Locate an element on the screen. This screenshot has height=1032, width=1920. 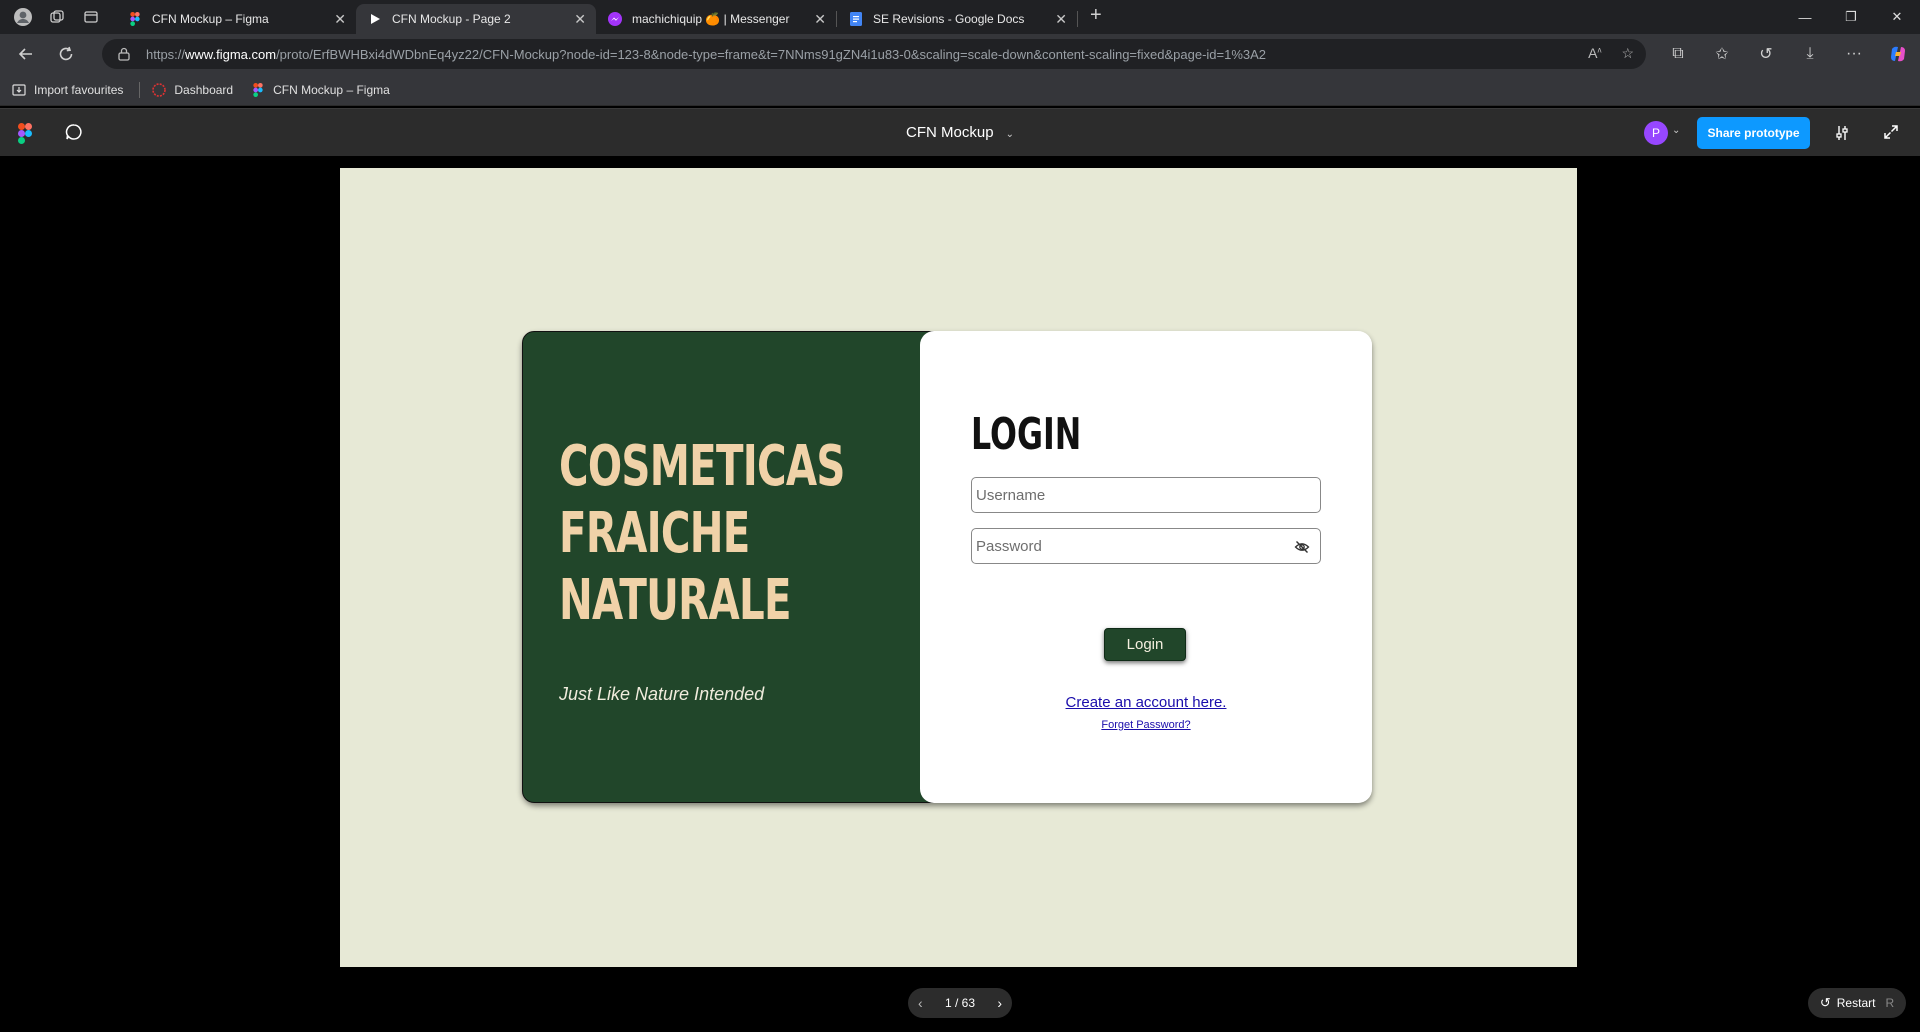
file-title: CFN Mockup ⌄ is located at coordinates (960, 132).